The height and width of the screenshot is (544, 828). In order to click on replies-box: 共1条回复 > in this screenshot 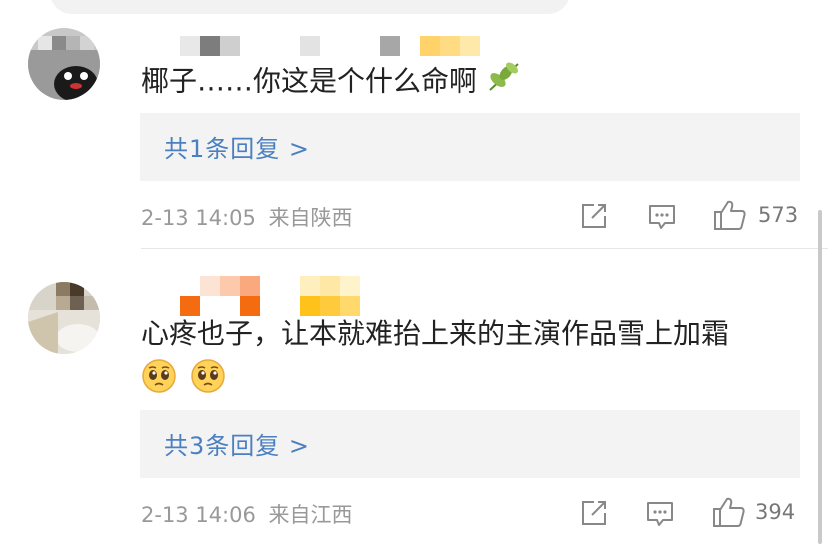, I will do `click(470, 147)`.